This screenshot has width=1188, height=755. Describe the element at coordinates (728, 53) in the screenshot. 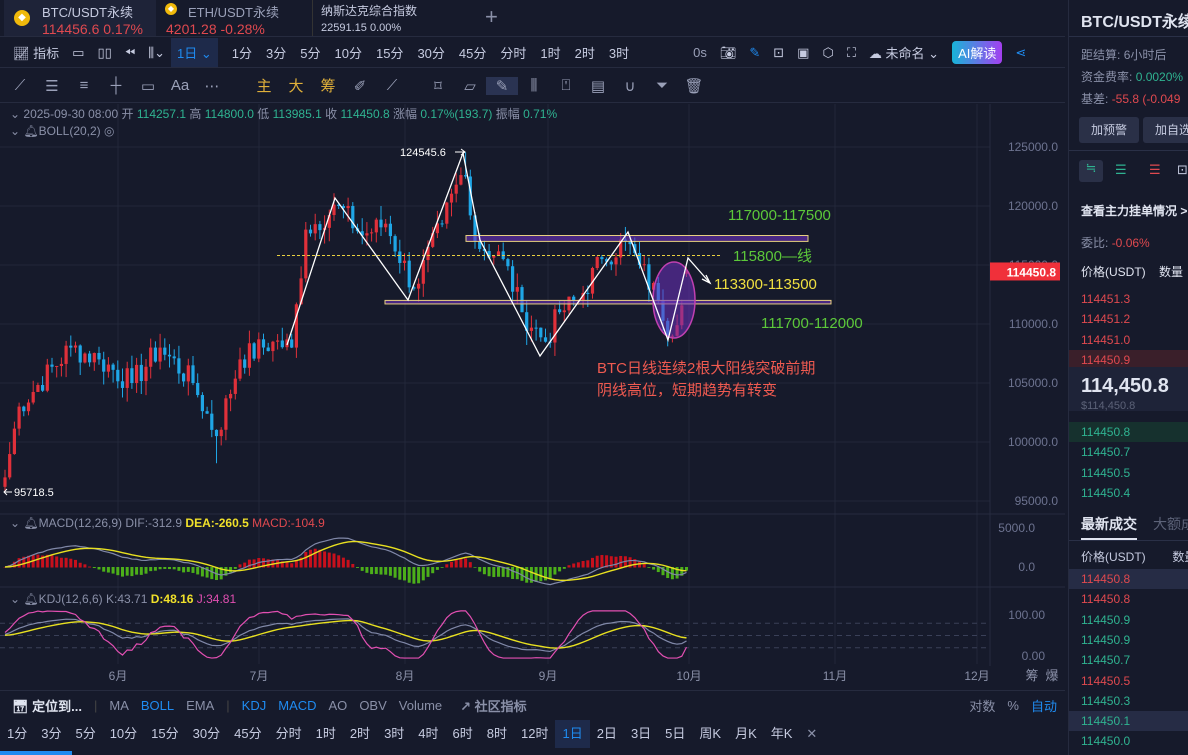

I see `camera-icon: 📷︎` at that location.